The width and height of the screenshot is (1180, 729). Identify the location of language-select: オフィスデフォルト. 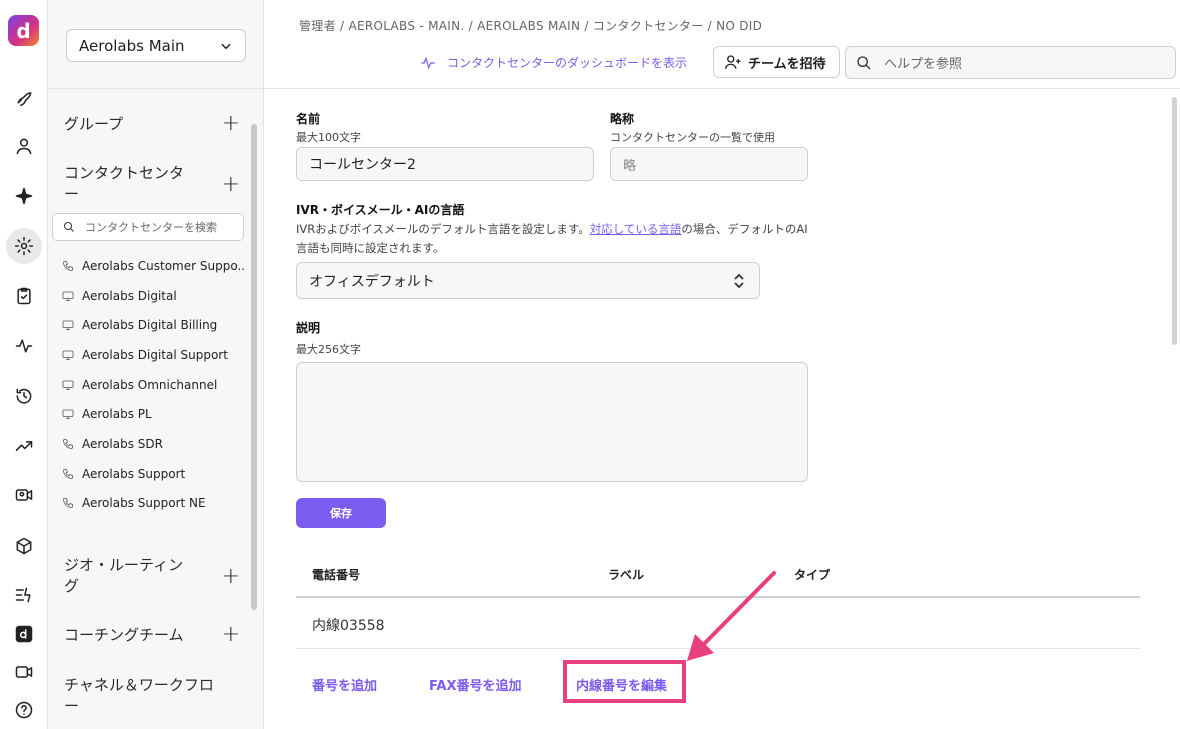
(528, 280).